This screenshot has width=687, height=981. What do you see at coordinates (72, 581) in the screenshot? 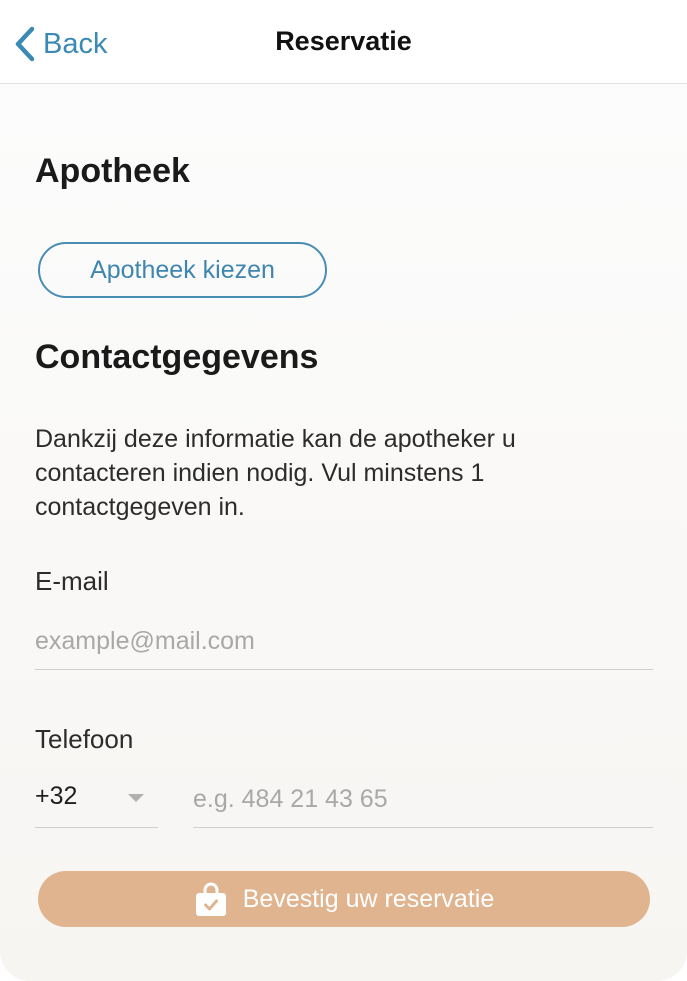
I see `email-label: E-mail` at bounding box center [72, 581].